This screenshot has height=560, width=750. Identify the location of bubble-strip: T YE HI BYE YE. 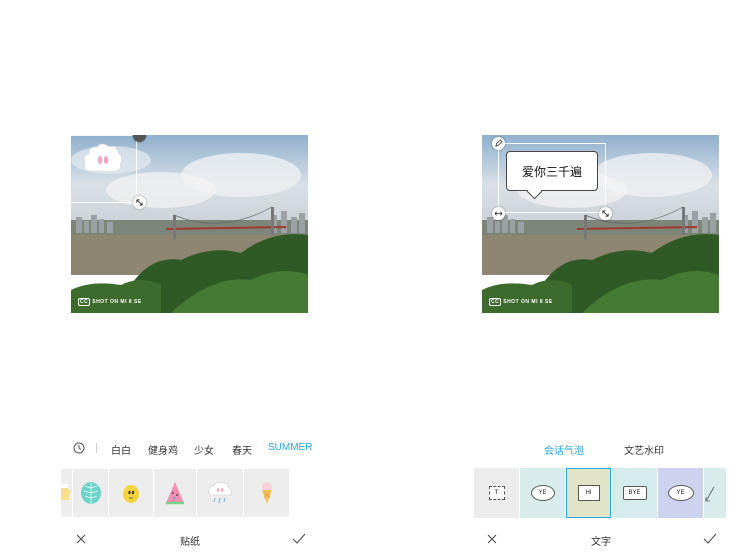
(600, 493).